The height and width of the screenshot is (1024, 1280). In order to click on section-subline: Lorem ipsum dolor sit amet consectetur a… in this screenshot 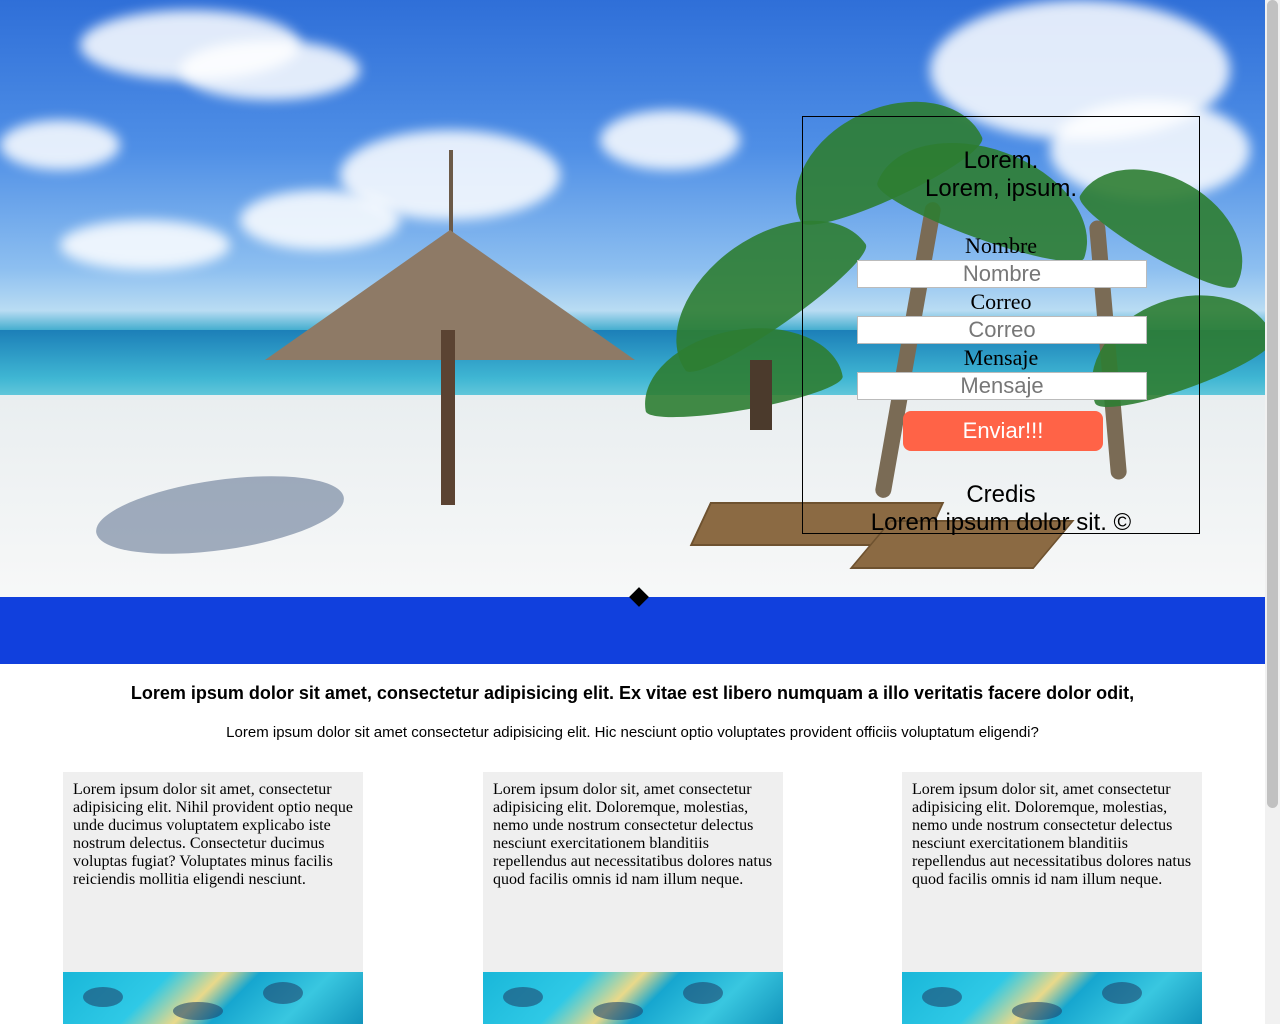, I will do `click(632, 732)`.